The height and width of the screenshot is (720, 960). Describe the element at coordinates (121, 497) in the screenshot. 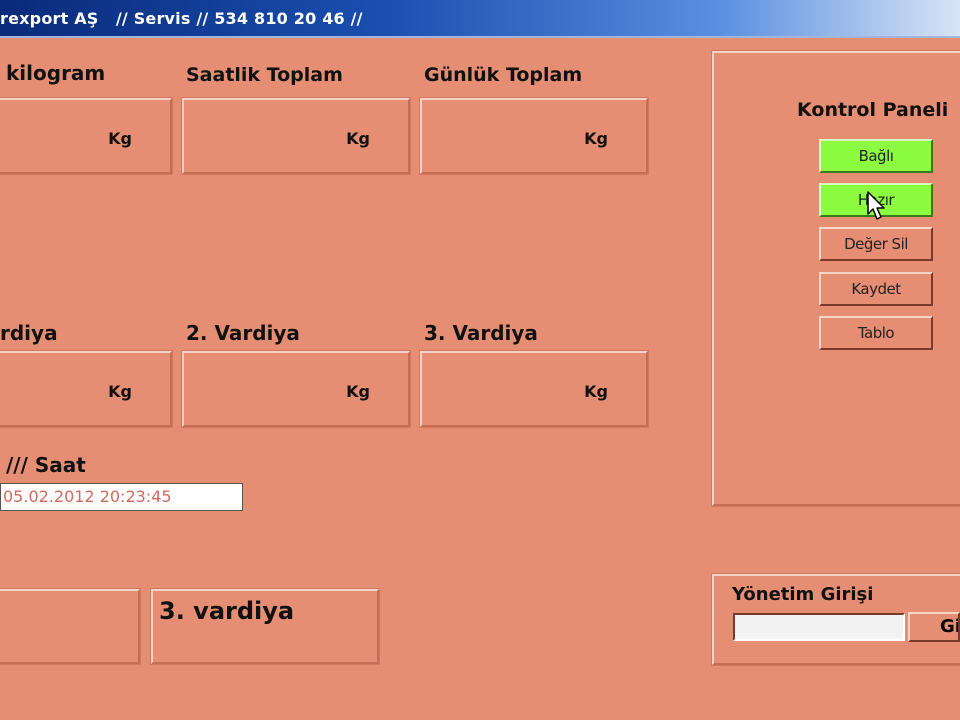

I see `datetime-field: 05.02.2012 20:23:45` at that location.